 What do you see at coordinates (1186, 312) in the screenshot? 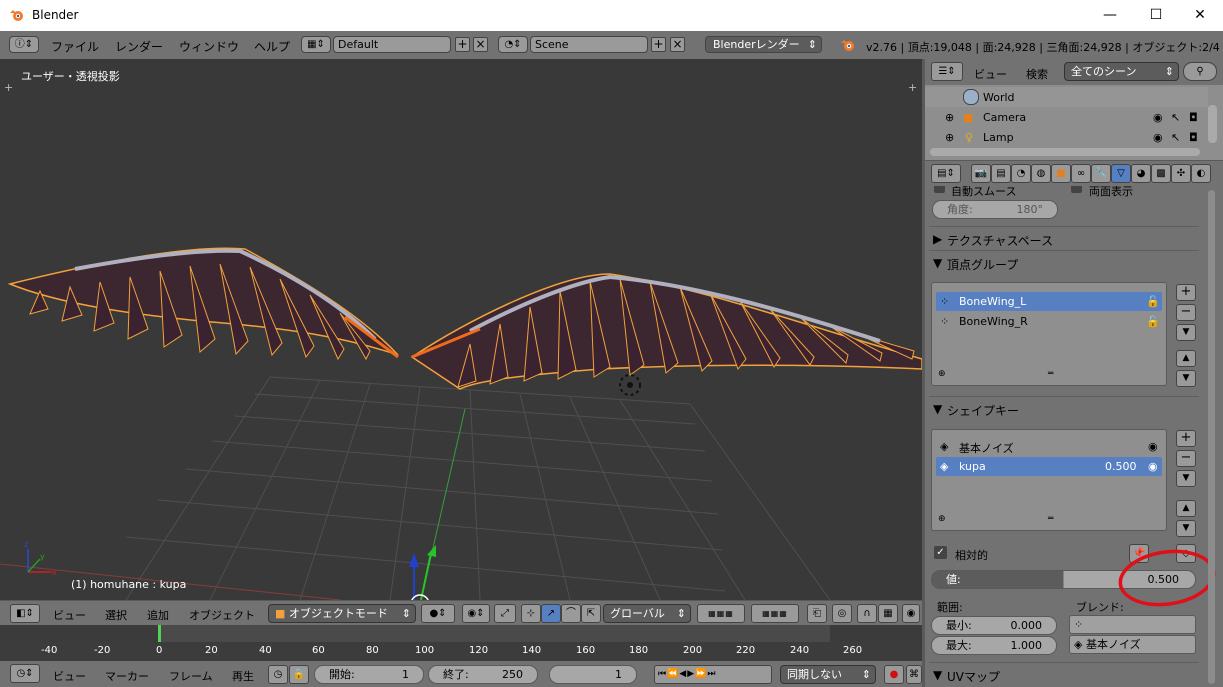
I see `remove-vertex-group-button: −` at bounding box center [1186, 312].